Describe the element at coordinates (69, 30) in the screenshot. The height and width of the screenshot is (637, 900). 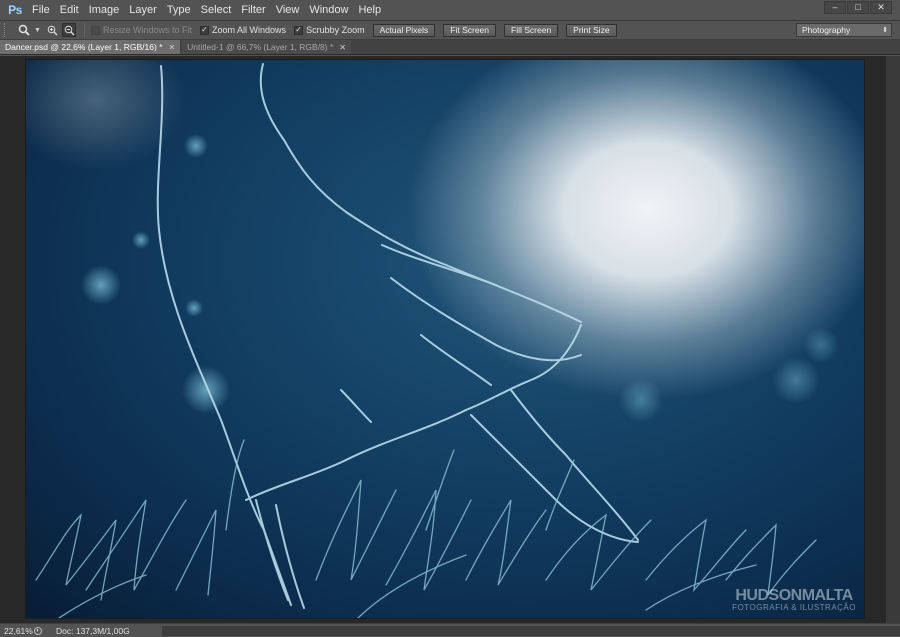
I see `zoom-out-icon` at that location.